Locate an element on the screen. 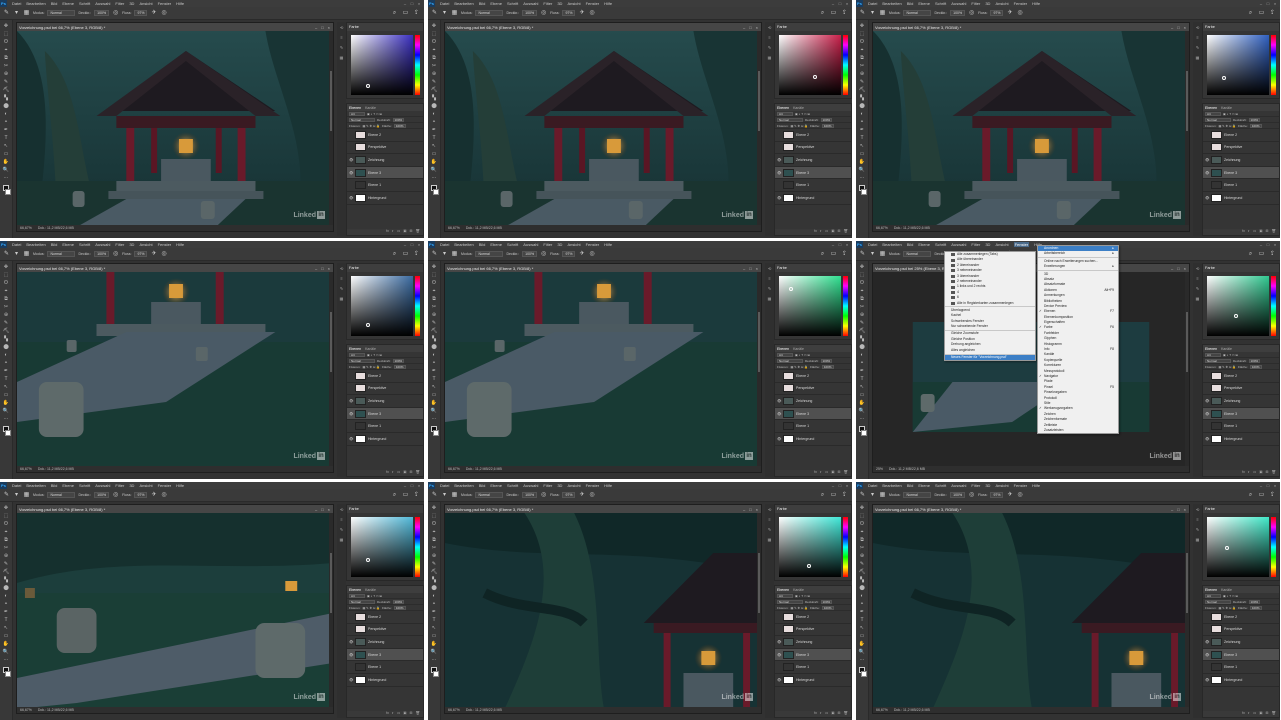  flow-field: 97% is located at coordinates (997, 495).